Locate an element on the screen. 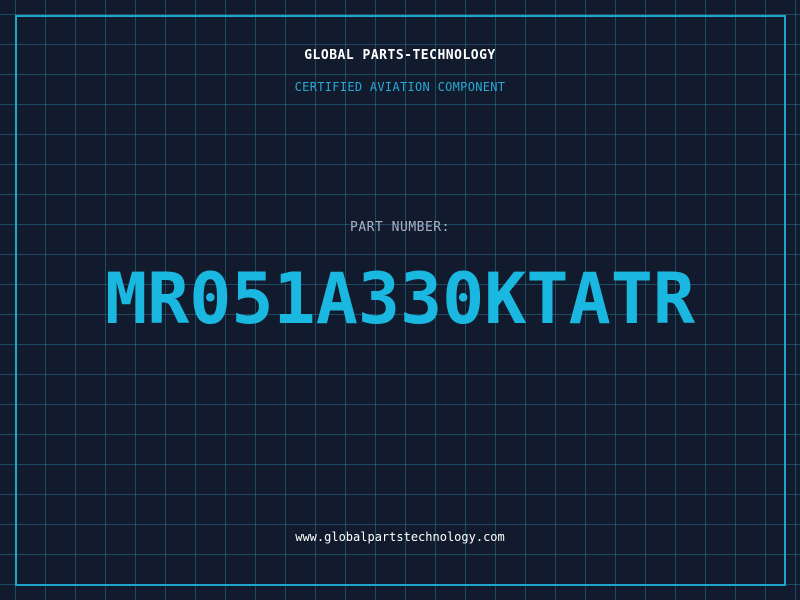  part-number-label: PART NUMBER: is located at coordinates (400, 227).